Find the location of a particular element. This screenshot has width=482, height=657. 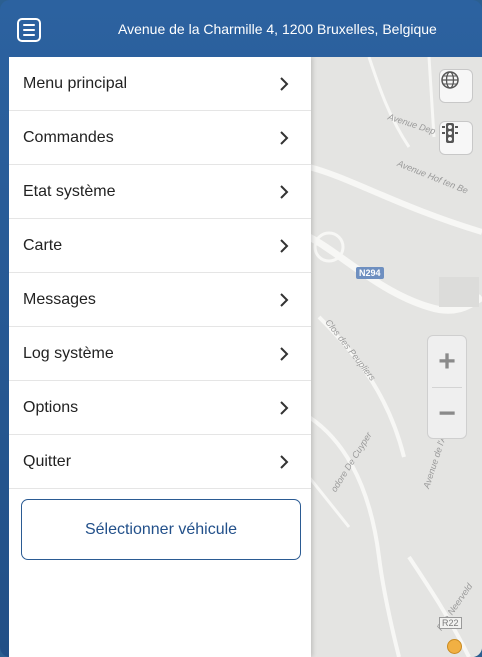

menu-item-commandes: Commandes is located at coordinates (160, 138).